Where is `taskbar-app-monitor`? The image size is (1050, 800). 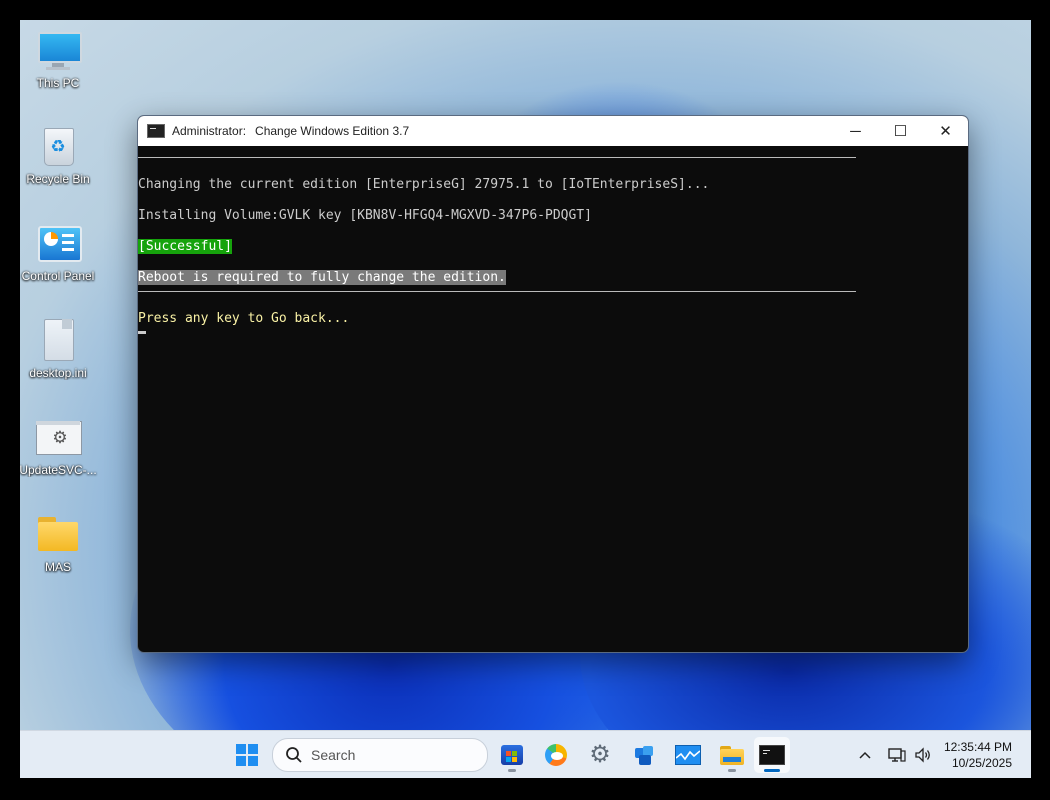
taskbar-app-monitor is located at coordinates (688, 755).